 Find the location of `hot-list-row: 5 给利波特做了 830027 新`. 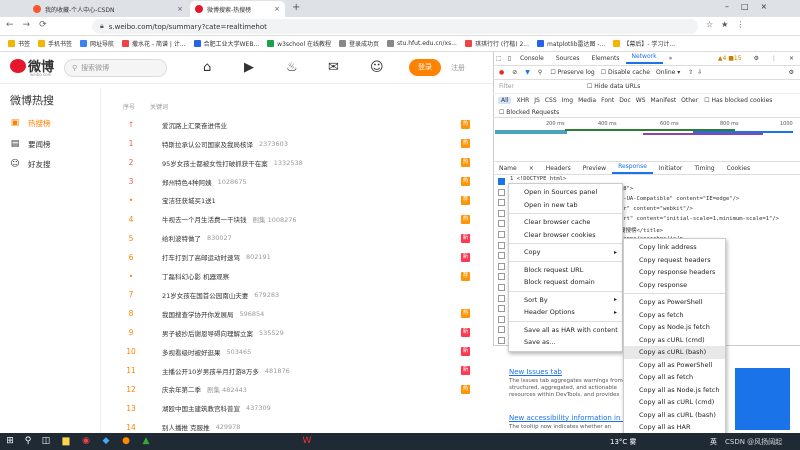

hot-list-row: 5 给利波特做了 830027 新 is located at coordinates (296, 238).